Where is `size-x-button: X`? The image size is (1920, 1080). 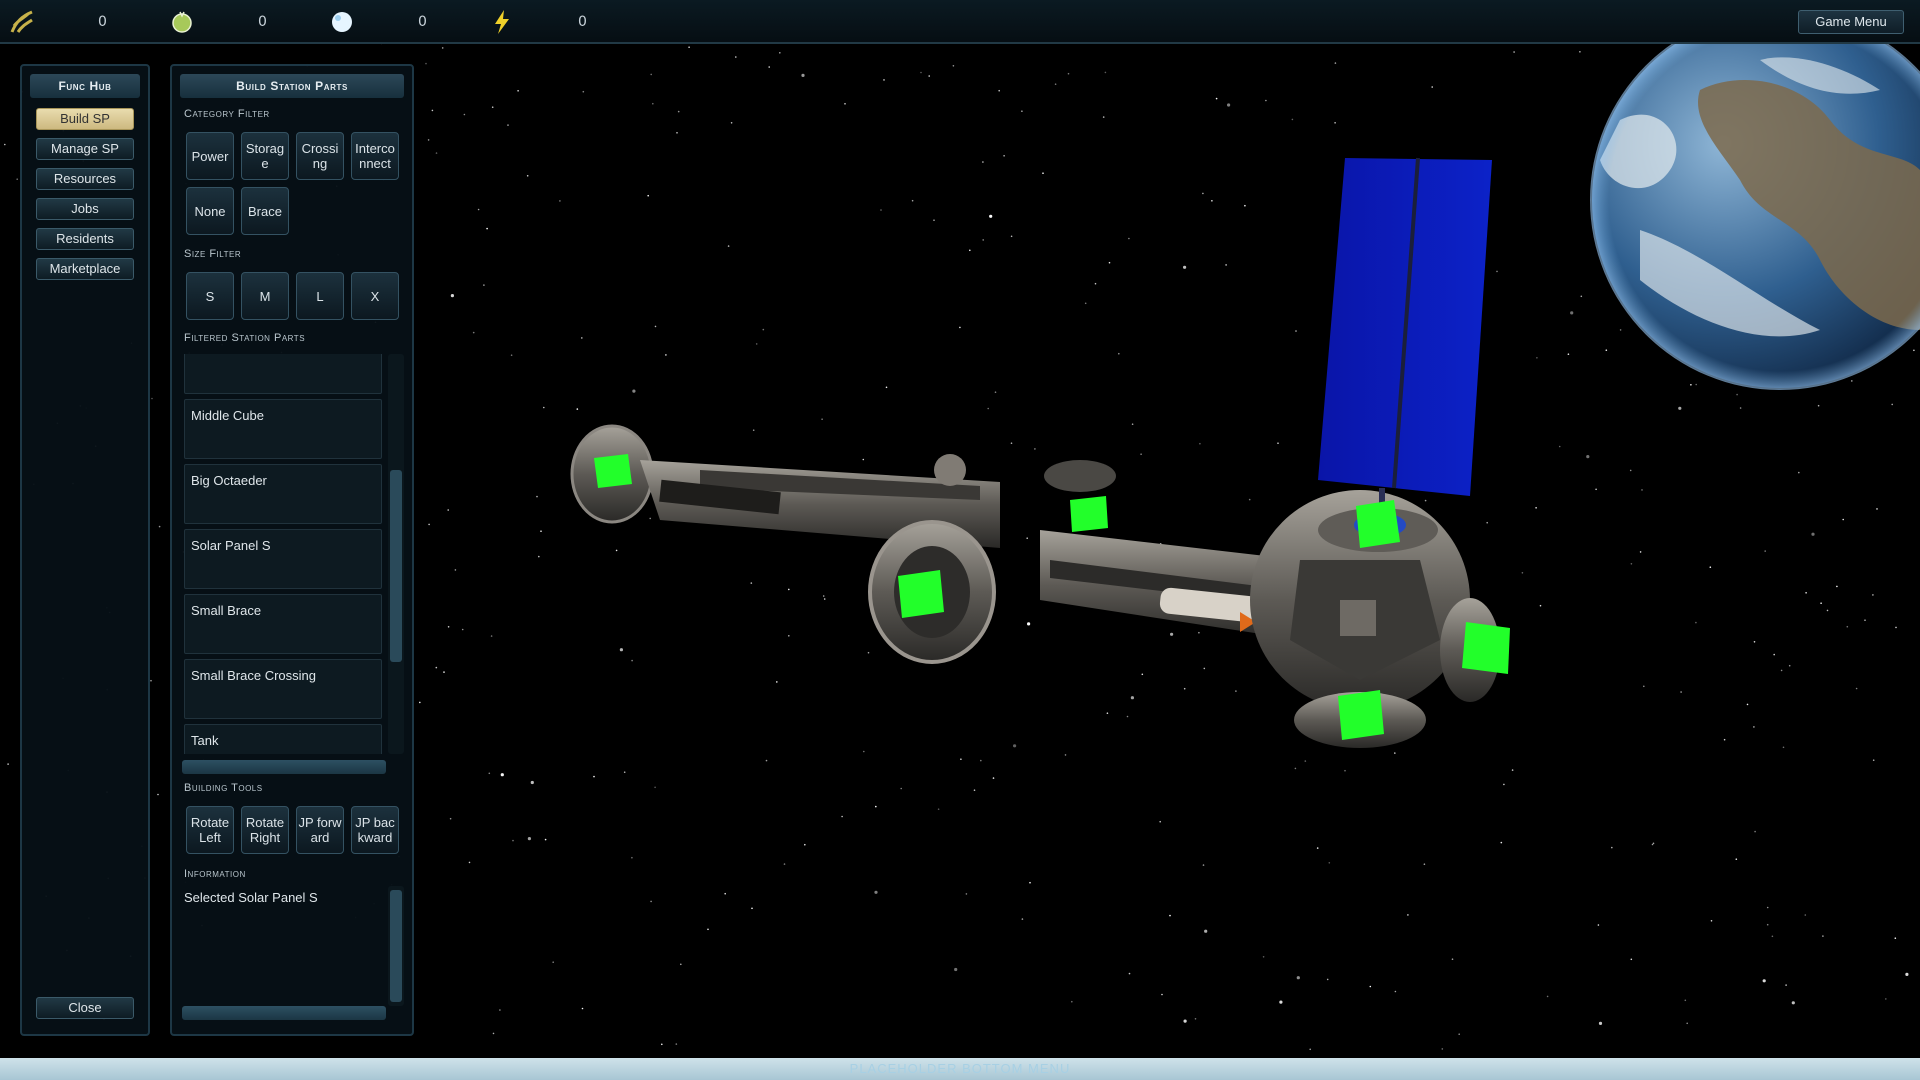
size-x-button: X is located at coordinates (375, 296).